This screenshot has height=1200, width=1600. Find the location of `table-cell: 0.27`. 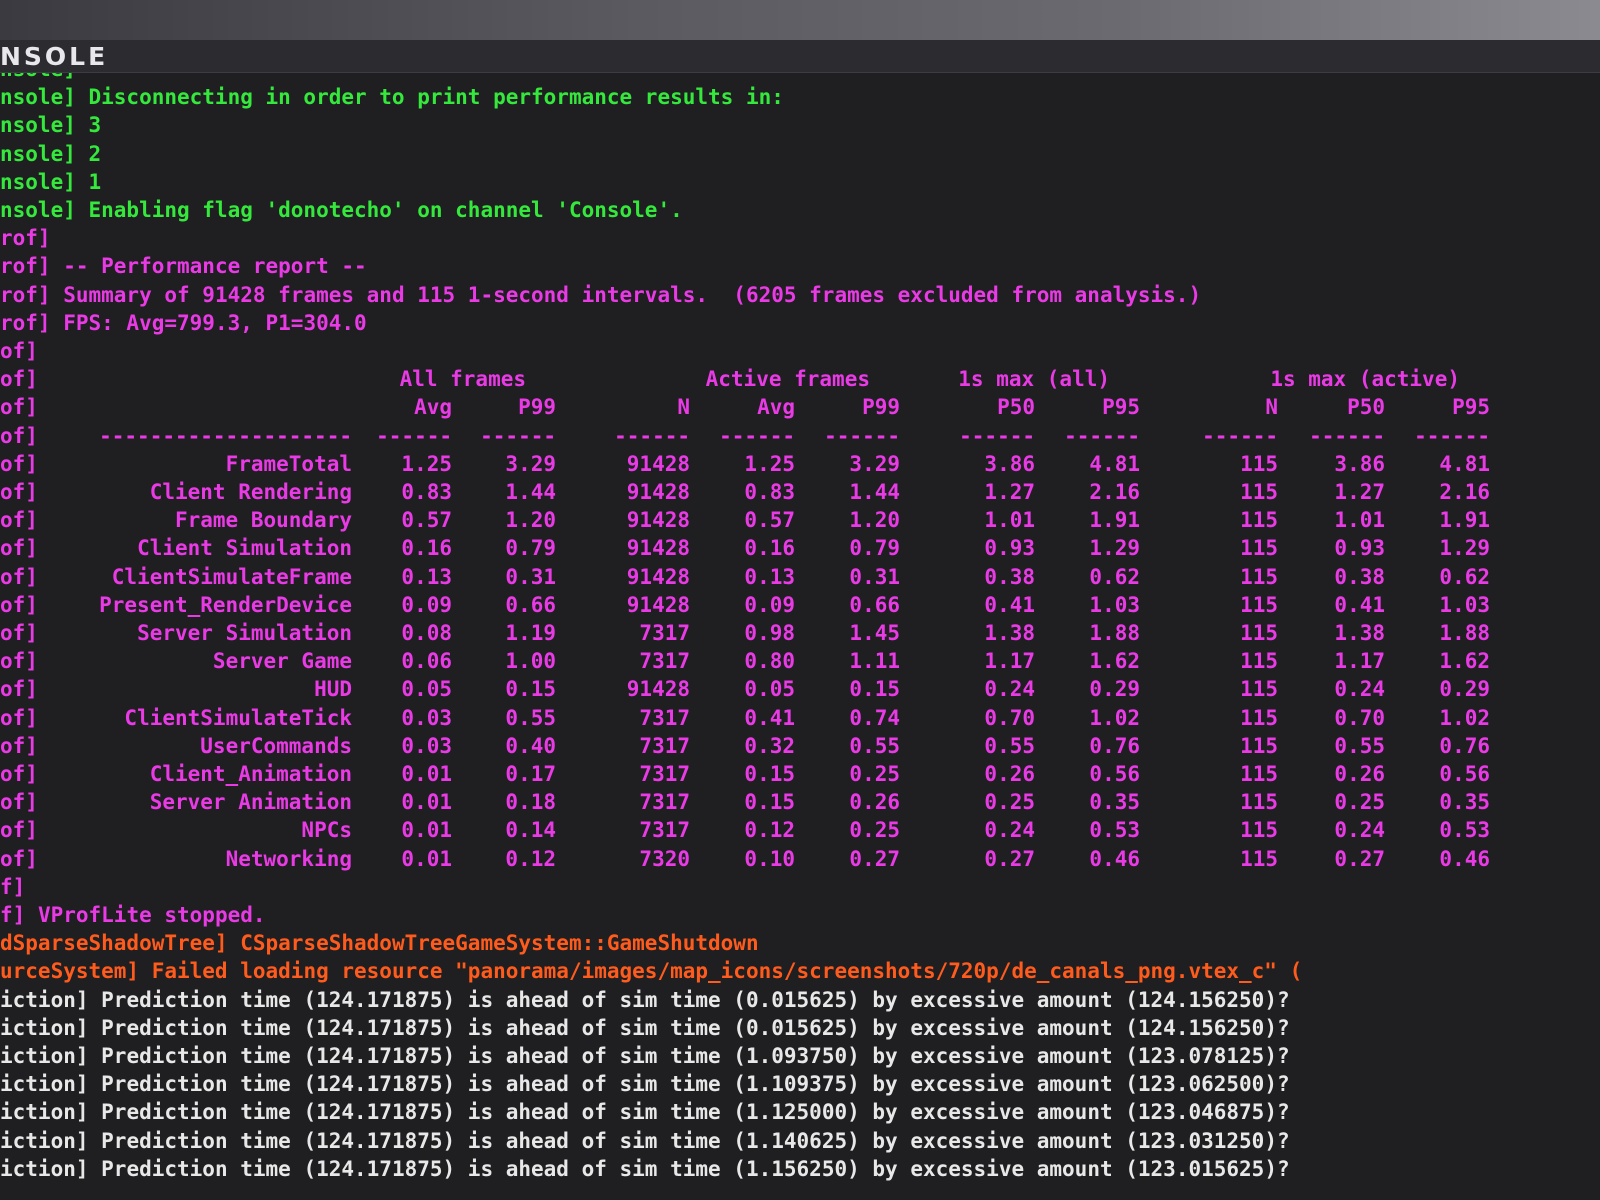

table-cell: 0.27 is located at coordinates (1359, 858).